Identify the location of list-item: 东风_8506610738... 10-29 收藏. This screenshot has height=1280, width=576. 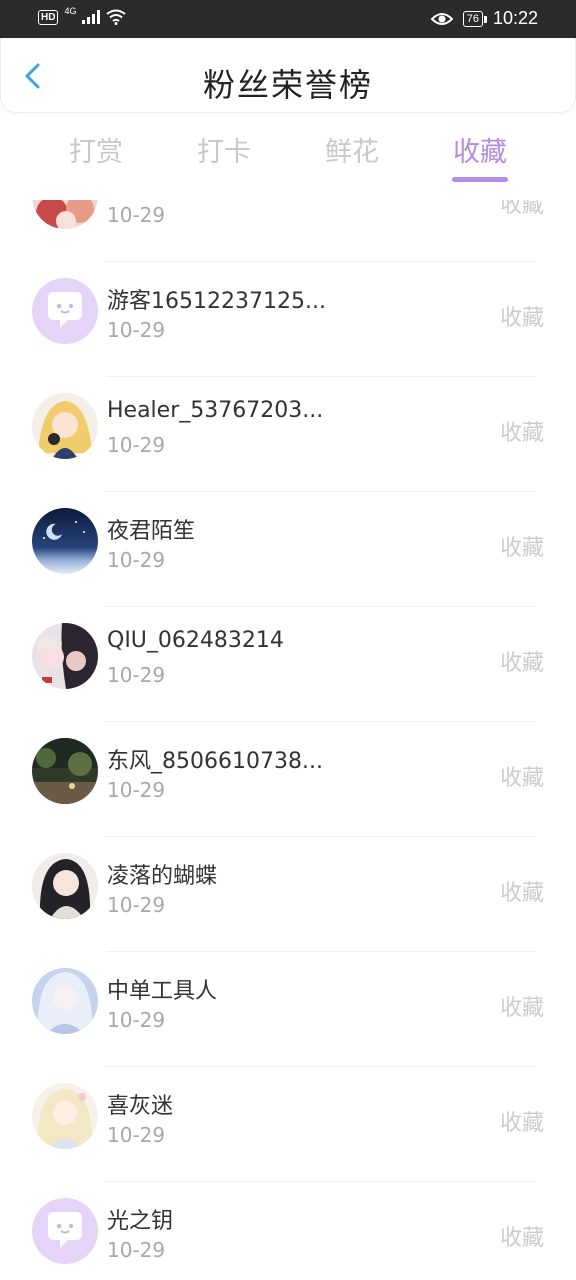
(288, 782).